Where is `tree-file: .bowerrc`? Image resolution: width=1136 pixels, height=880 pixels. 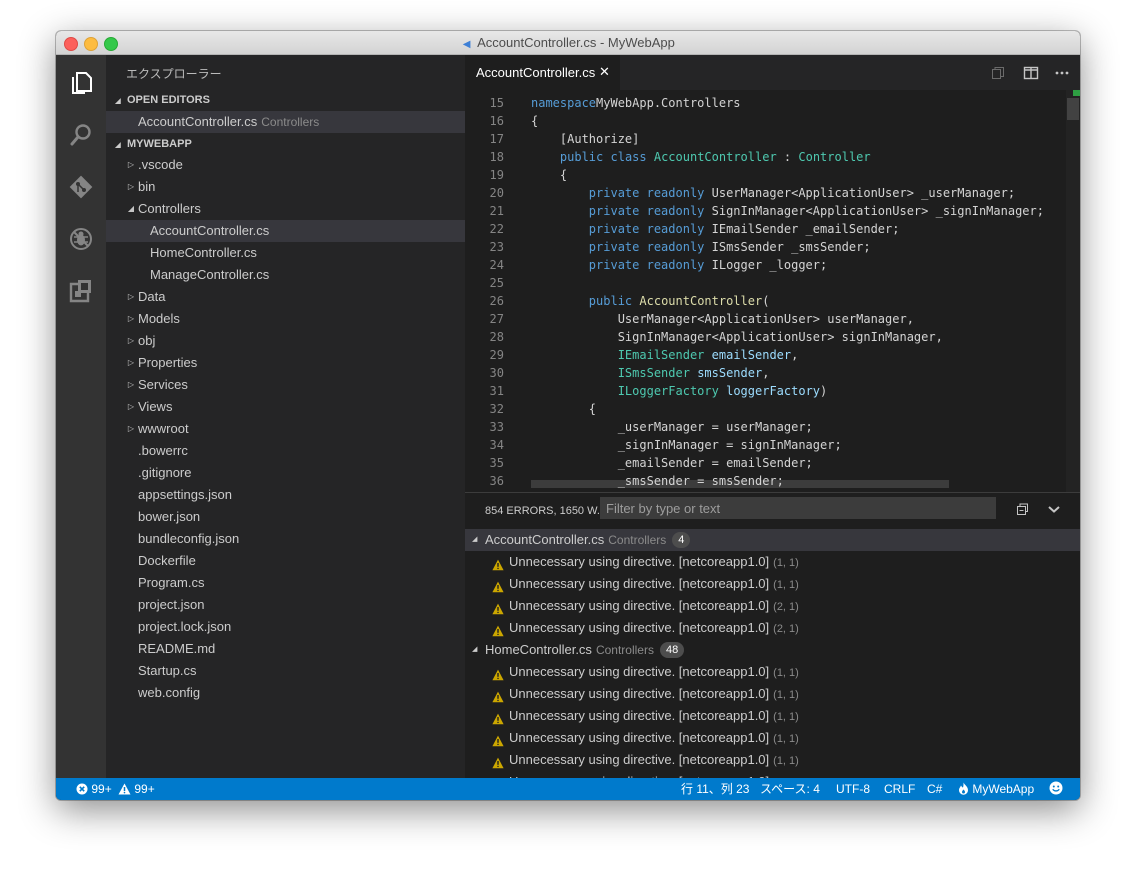 tree-file: .bowerrc is located at coordinates (285, 451).